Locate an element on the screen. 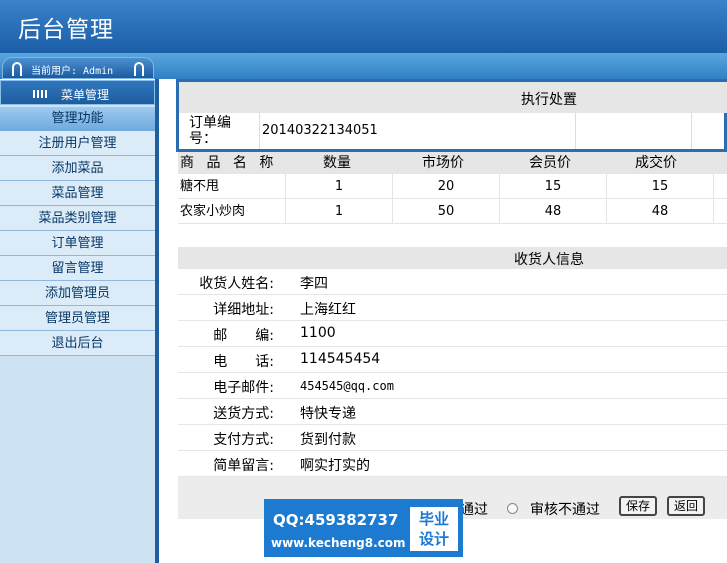 This screenshot has width=727, height=563. cell-deal-price: 48 is located at coordinates (659, 211).